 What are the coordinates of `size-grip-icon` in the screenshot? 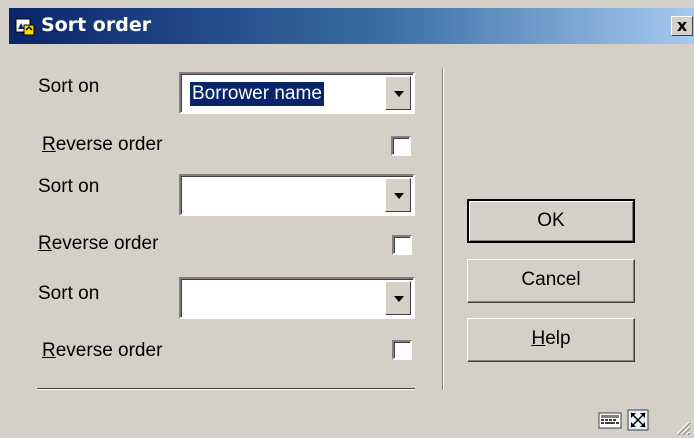 It's located at (682, 427).